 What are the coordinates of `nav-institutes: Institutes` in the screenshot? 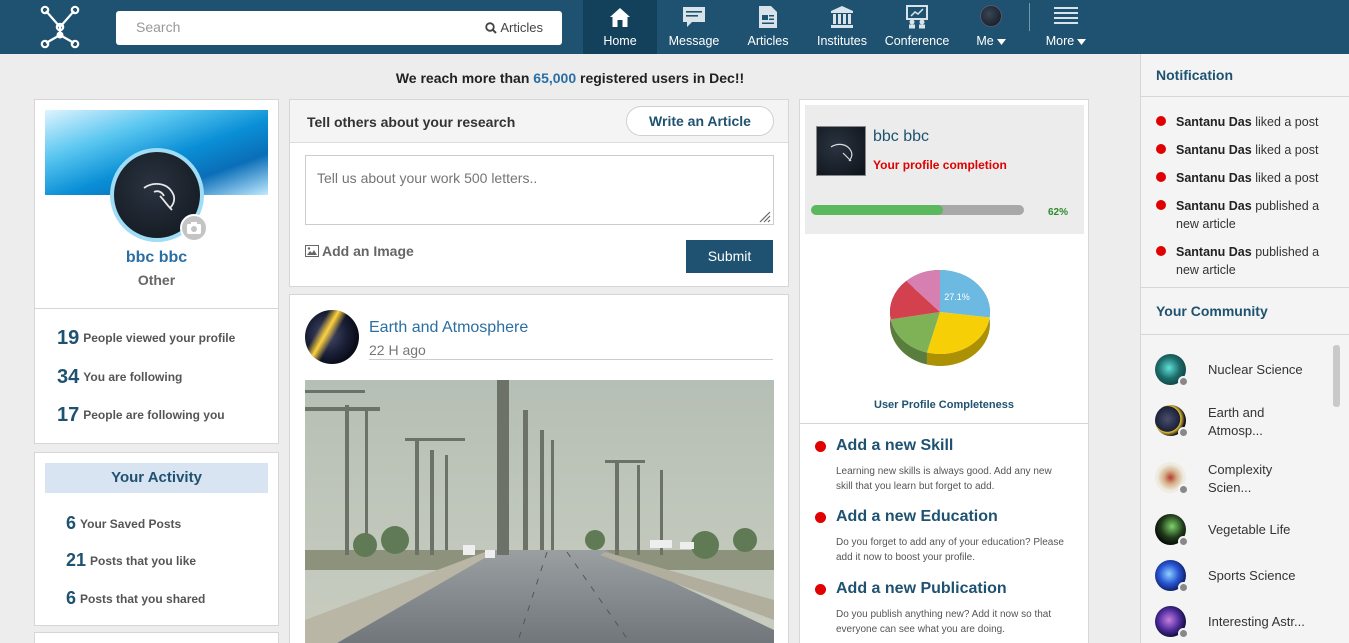 It's located at (842, 27).